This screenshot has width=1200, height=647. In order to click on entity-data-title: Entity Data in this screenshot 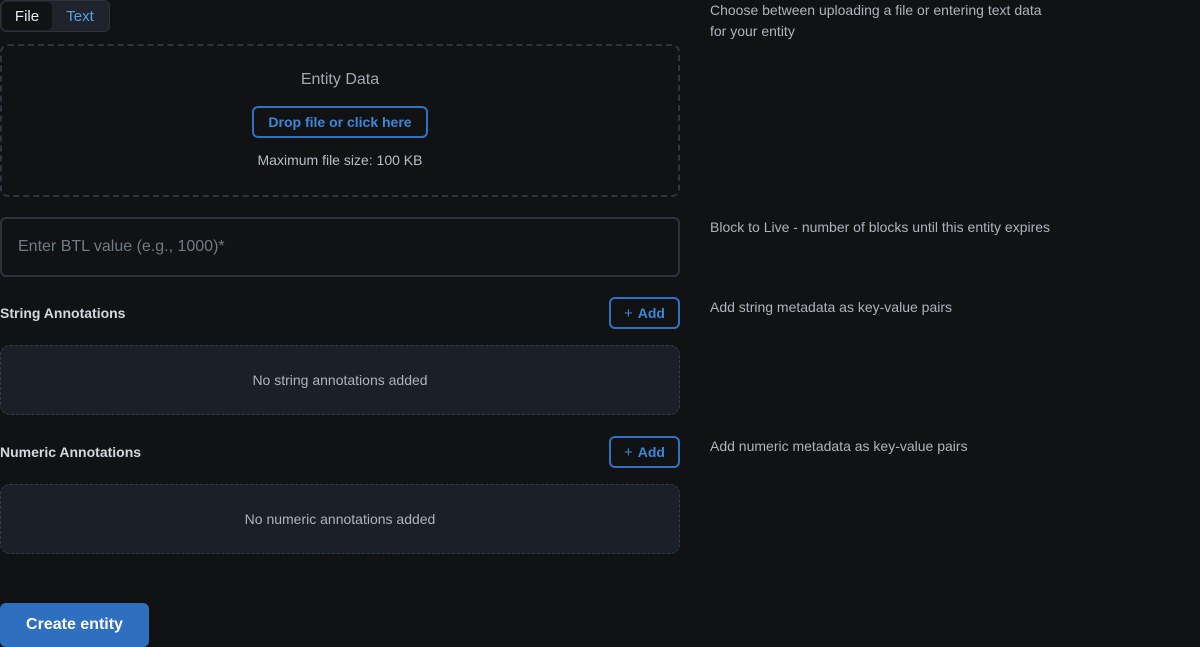, I will do `click(340, 79)`.